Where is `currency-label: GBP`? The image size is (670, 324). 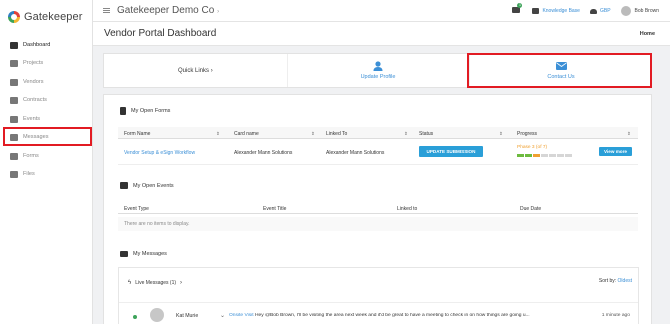 currency-label: GBP is located at coordinates (605, 11).